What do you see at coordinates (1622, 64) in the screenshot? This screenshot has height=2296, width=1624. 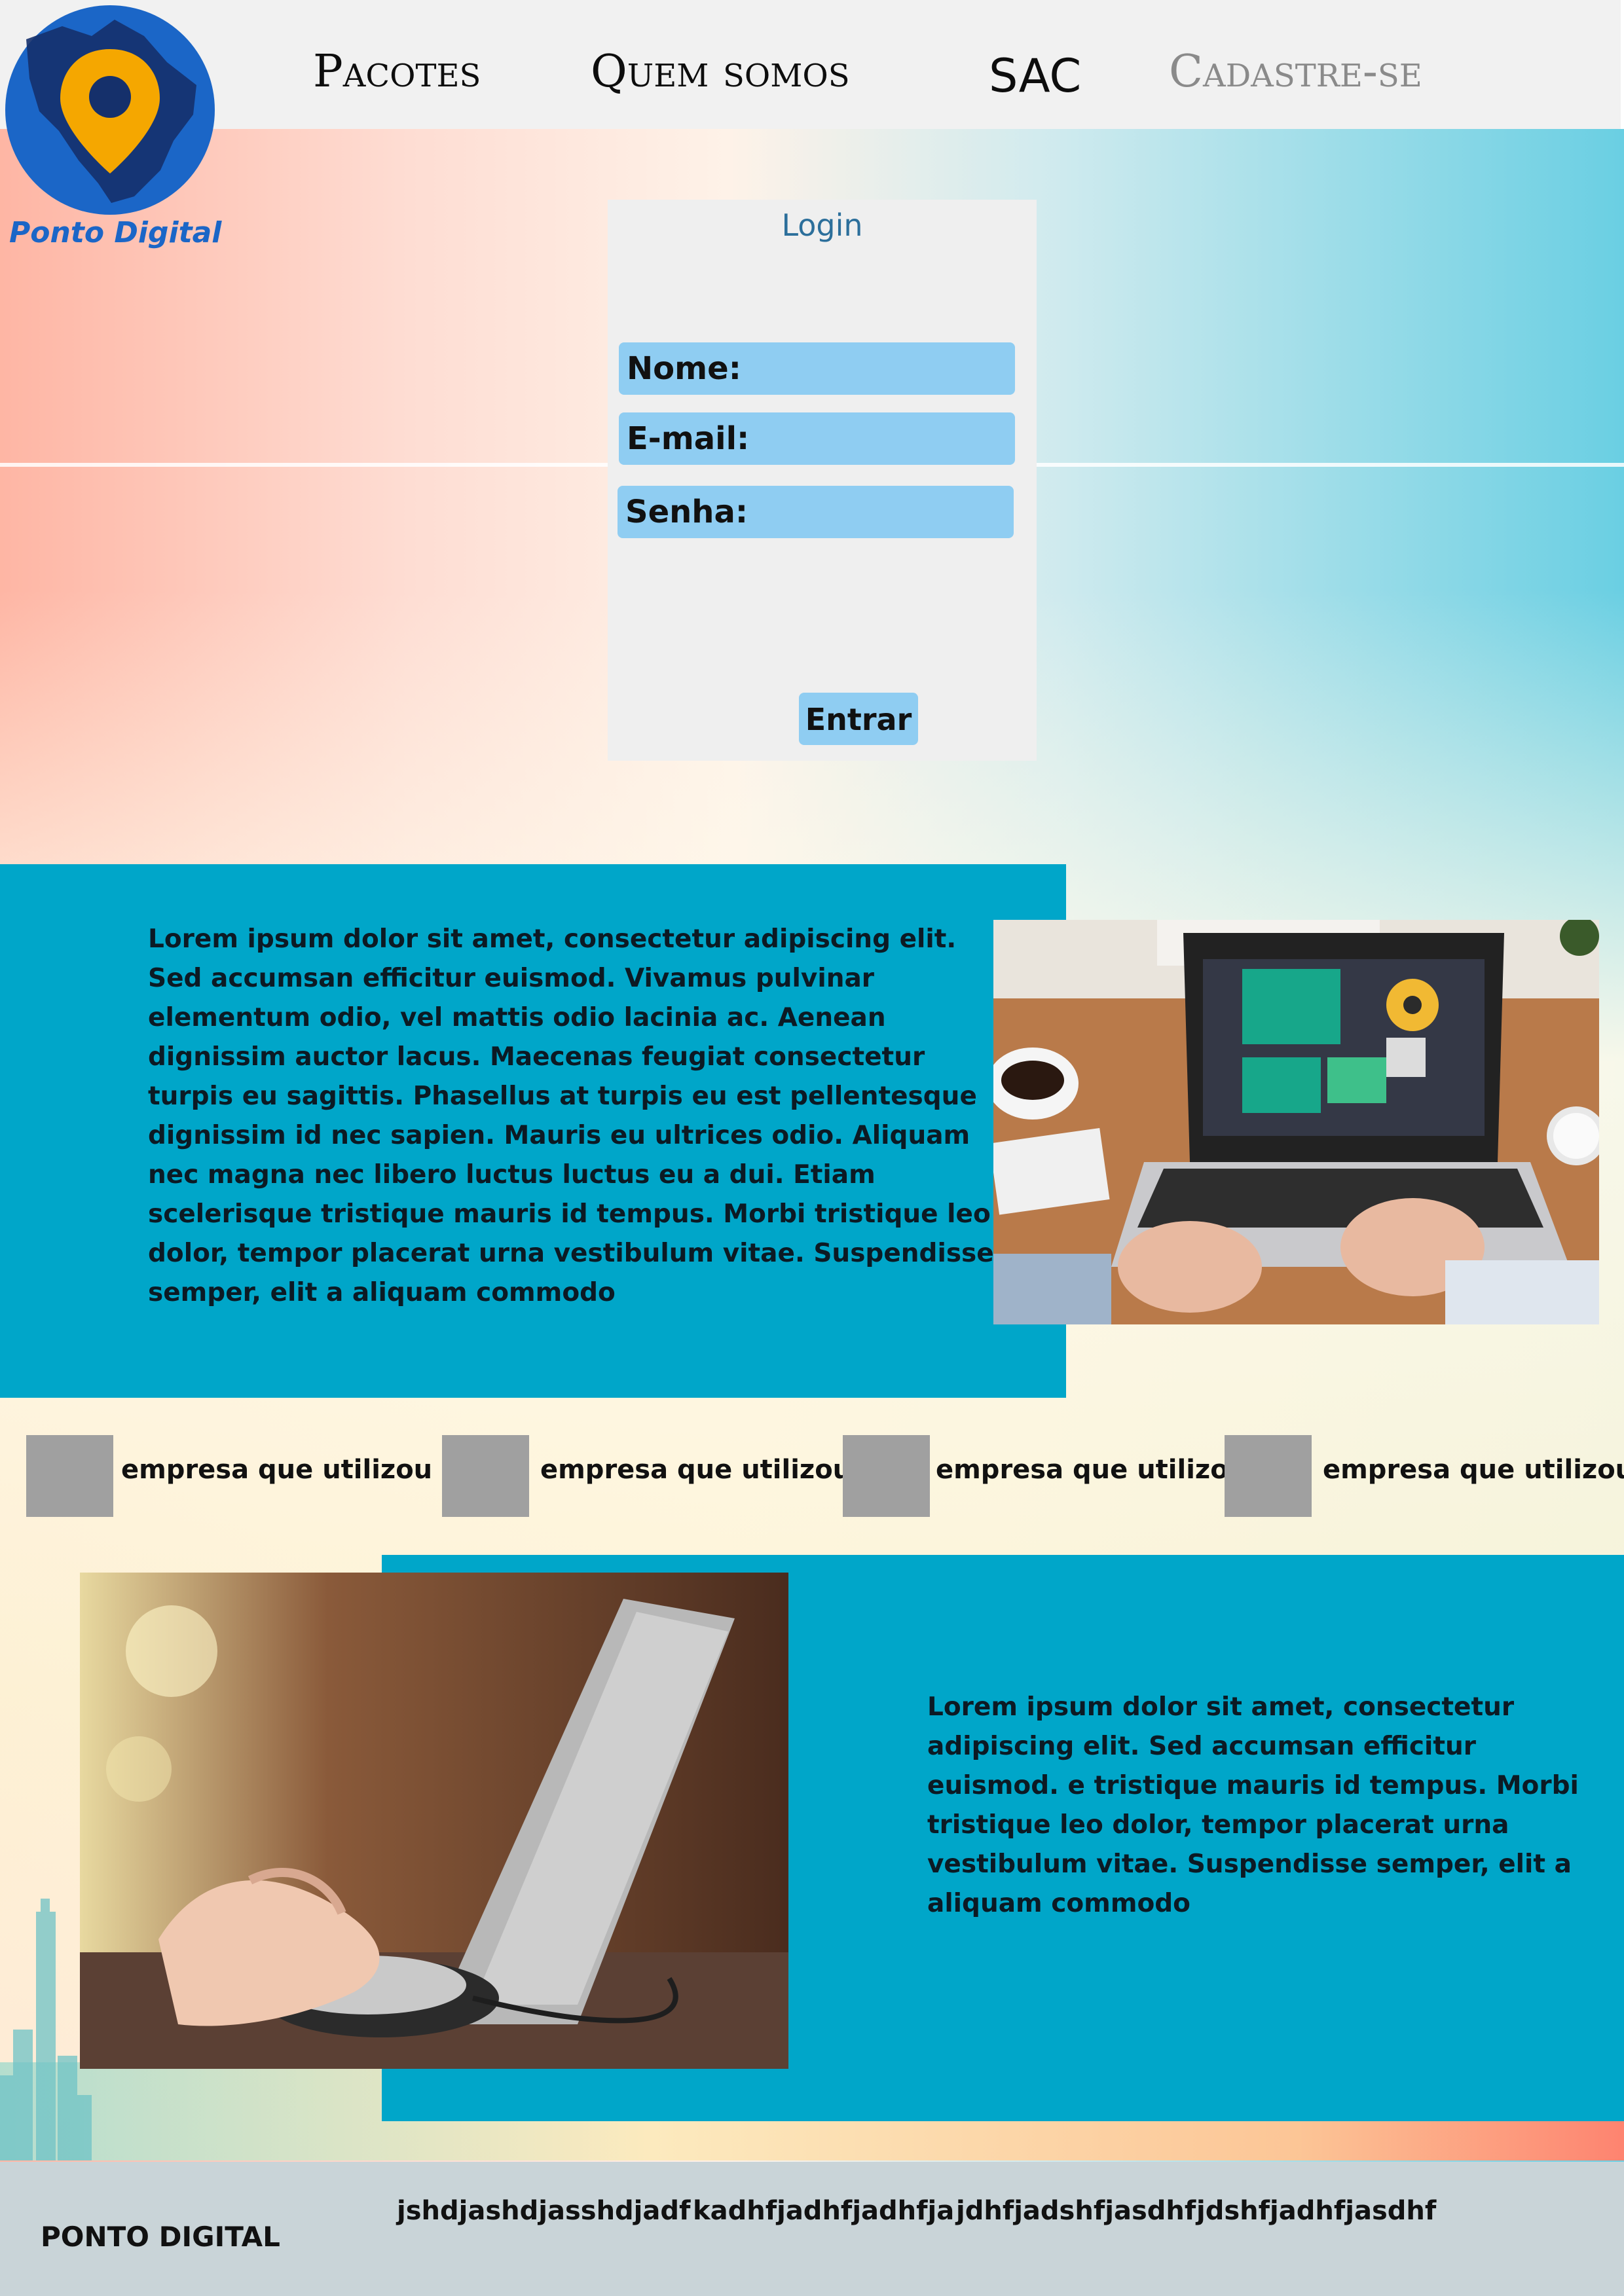 I see `header-edge` at bounding box center [1622, 64].